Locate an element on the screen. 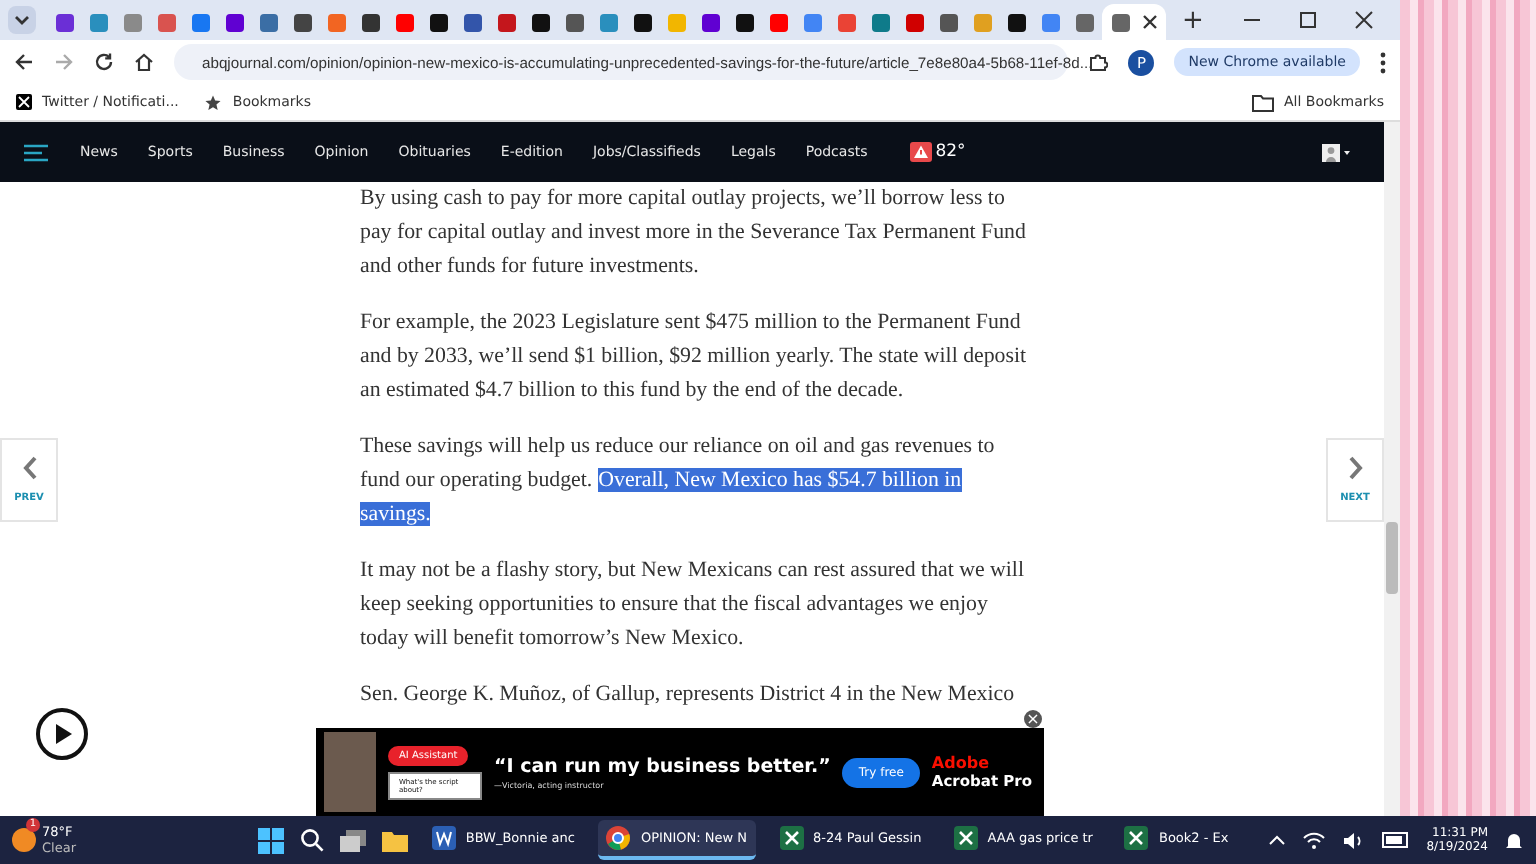 Image resolution: width=1536 pixels, height=864 pixels. chrome-app-icon is located at coordinates (618, 838).